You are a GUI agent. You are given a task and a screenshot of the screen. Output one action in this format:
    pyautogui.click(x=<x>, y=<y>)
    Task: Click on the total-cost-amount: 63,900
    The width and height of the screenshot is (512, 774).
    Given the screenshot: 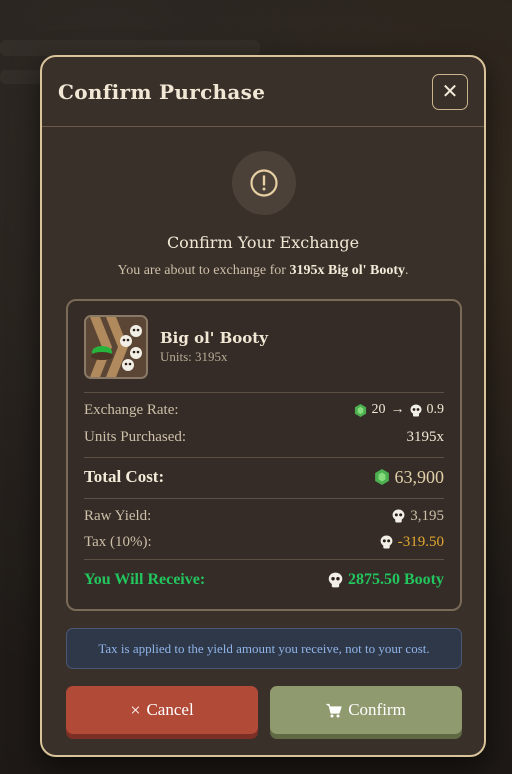 What is the action you would take?
    pyautogui.click(x=419, y=476)
    